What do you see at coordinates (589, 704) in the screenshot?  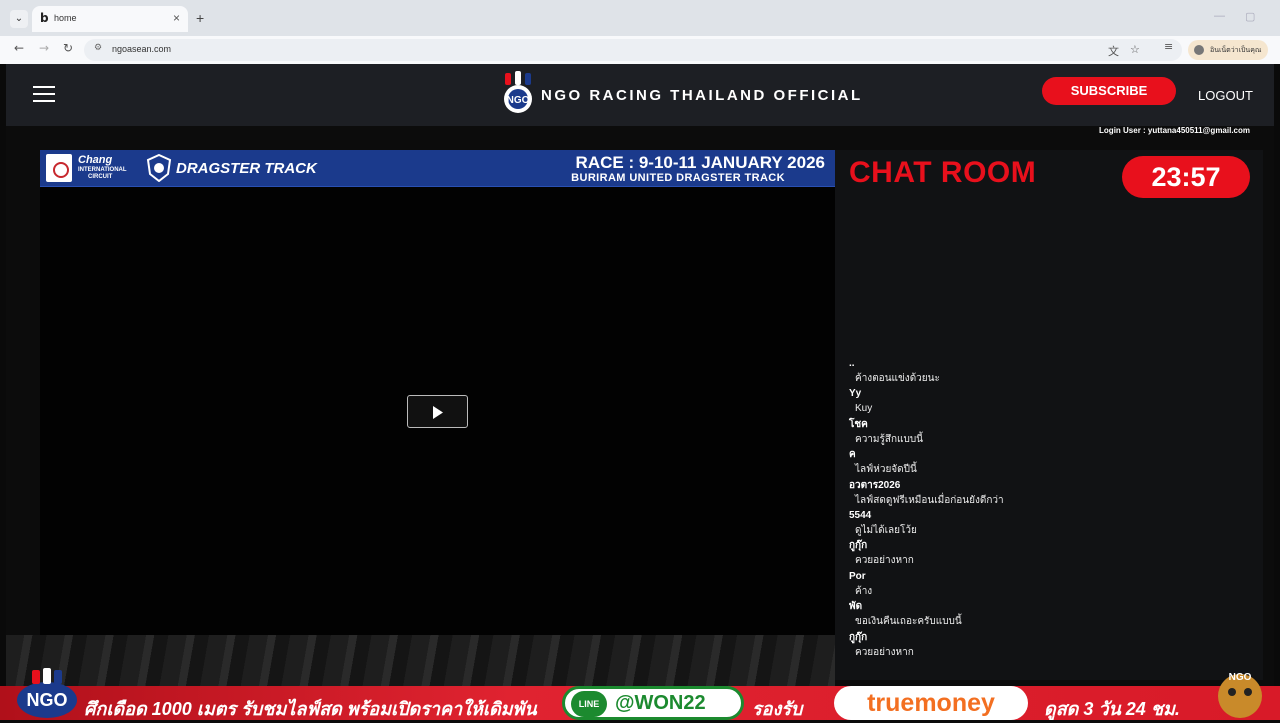 I see `line-icon: LINE` at bounding box center [589, 704].